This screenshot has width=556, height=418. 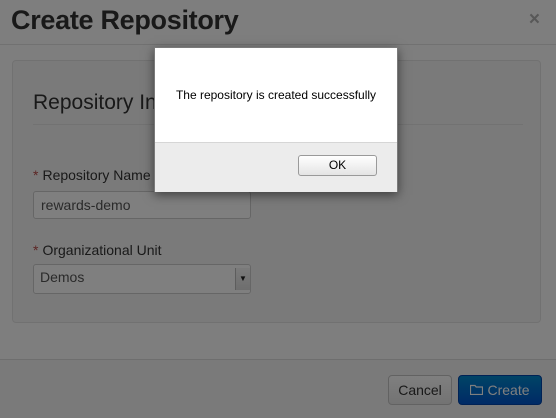 I want to click on alert-footer: OK, so click(x=276, y=167).